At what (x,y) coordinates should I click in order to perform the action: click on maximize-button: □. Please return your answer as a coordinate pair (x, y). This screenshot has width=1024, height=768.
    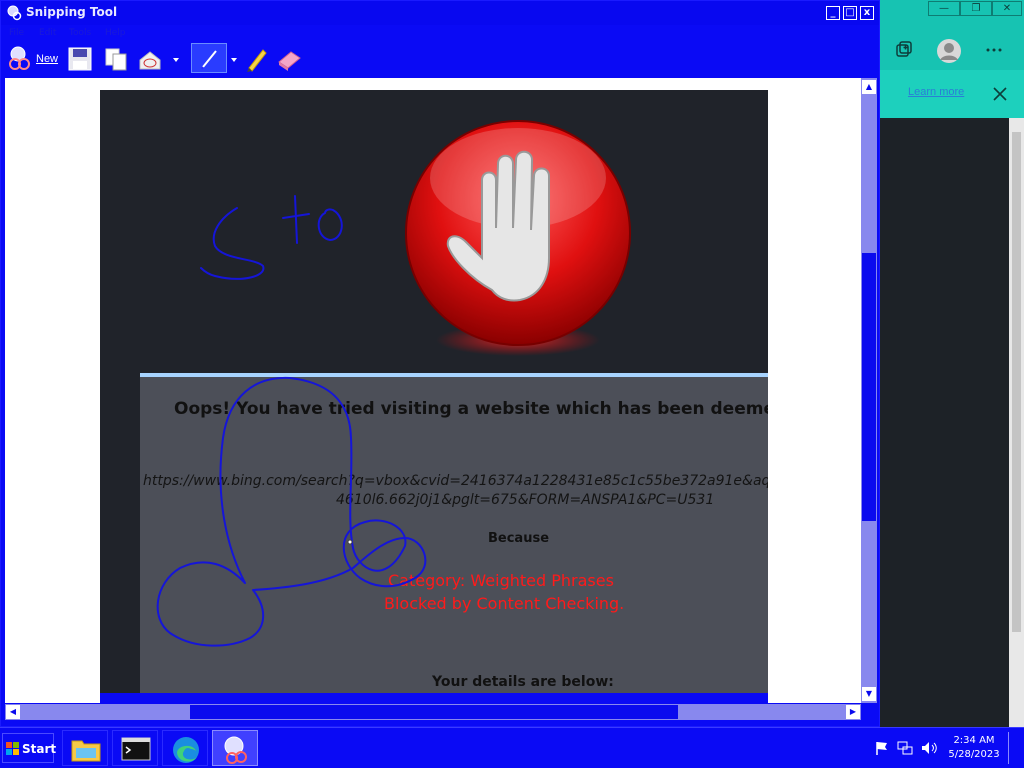
    Looking at the image, I should click on (850, 13).